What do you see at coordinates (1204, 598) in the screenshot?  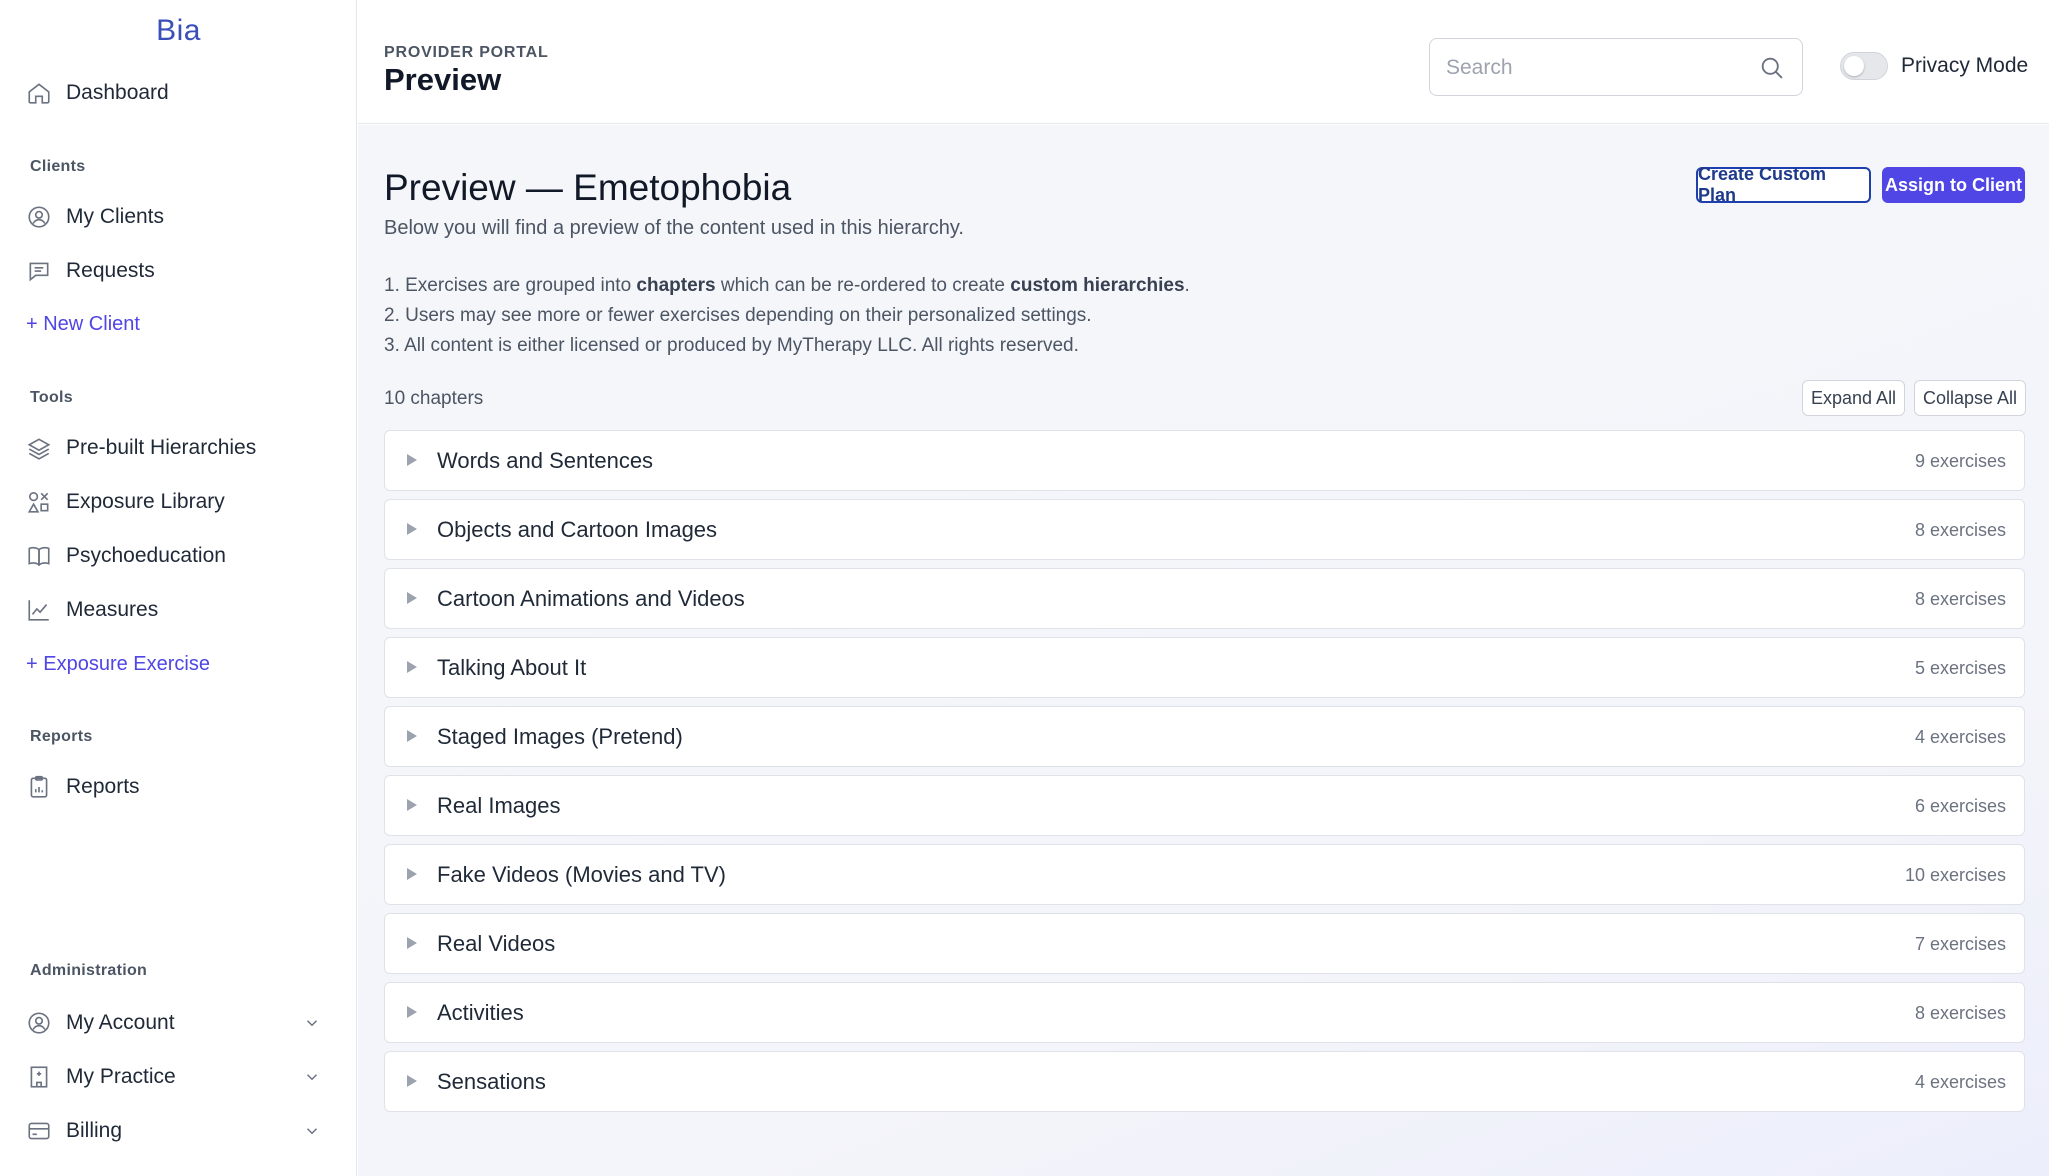 I see `chapter-row: Cartoon Animations and Videos 8 exercises` at bounding box center [1204, 598].